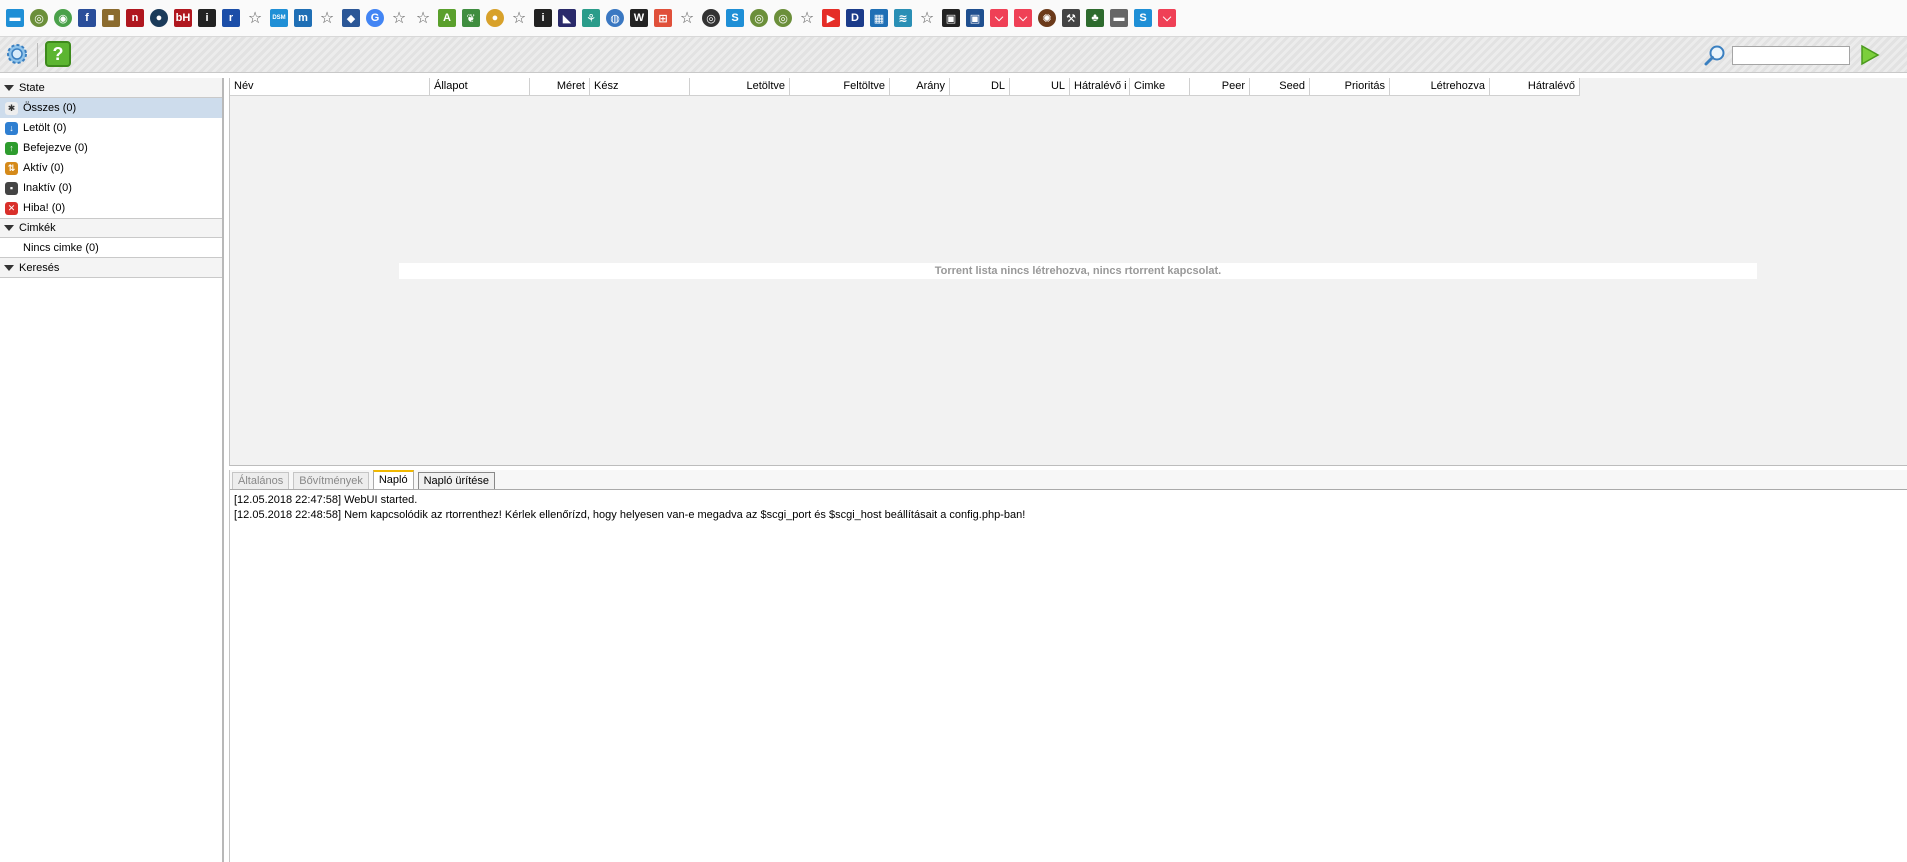  Describe the element at coordinates (11, 128) in the screenshot. I see `download-icon: ↓` at that location.